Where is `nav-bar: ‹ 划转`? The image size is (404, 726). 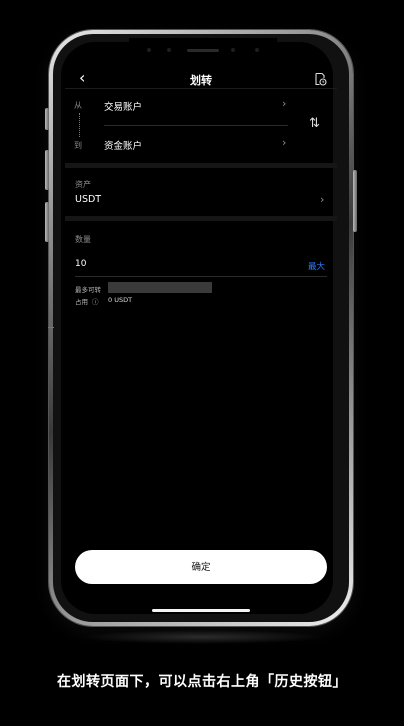 nav-bar: ‹ 划转 is located at coordinates (201, 79).